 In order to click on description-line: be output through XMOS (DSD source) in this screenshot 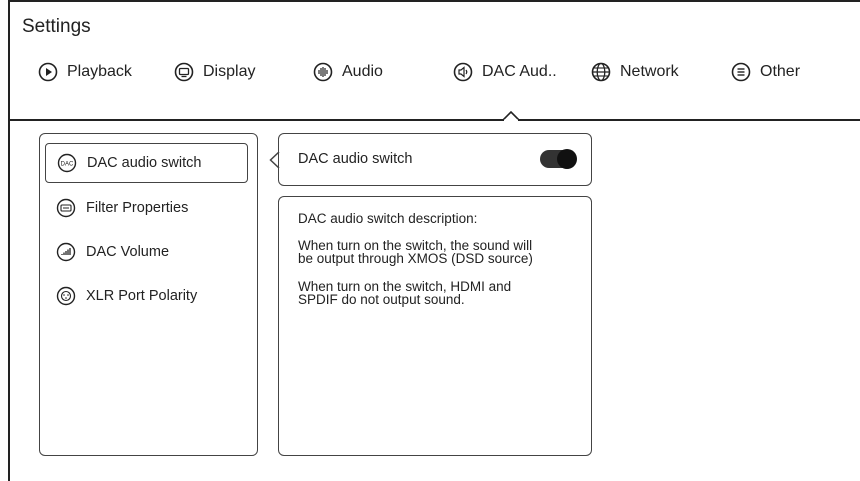, I will do `click(415, 258)`.